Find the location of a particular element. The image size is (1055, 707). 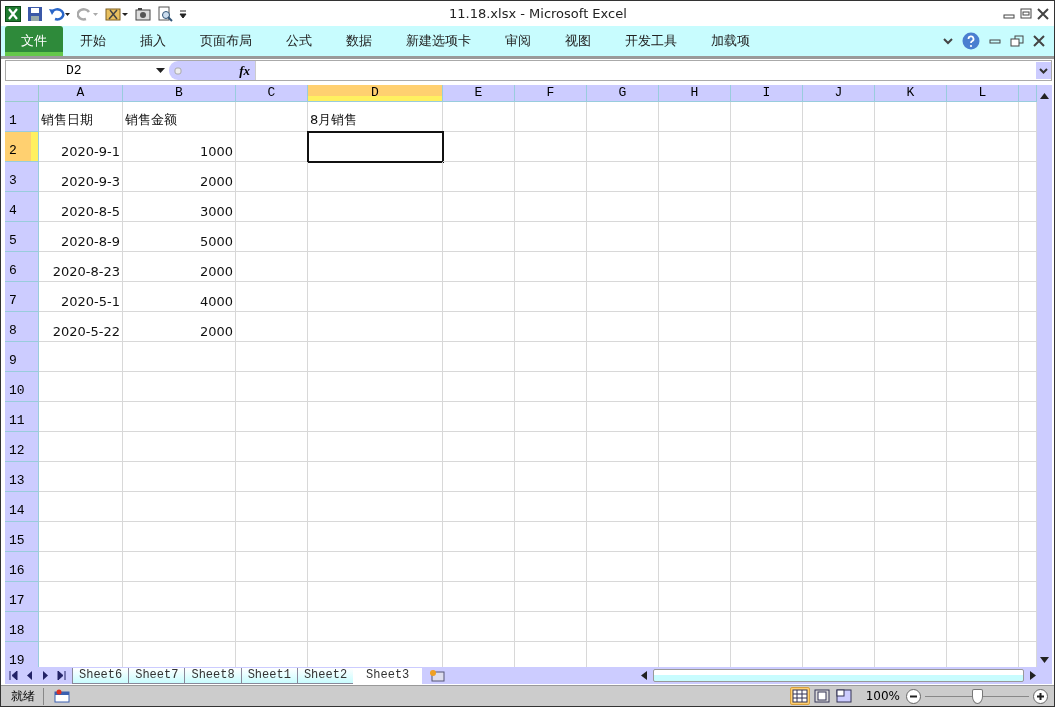

ribbon-tab: 新建选项卡 is located at coordinates (438, 41).